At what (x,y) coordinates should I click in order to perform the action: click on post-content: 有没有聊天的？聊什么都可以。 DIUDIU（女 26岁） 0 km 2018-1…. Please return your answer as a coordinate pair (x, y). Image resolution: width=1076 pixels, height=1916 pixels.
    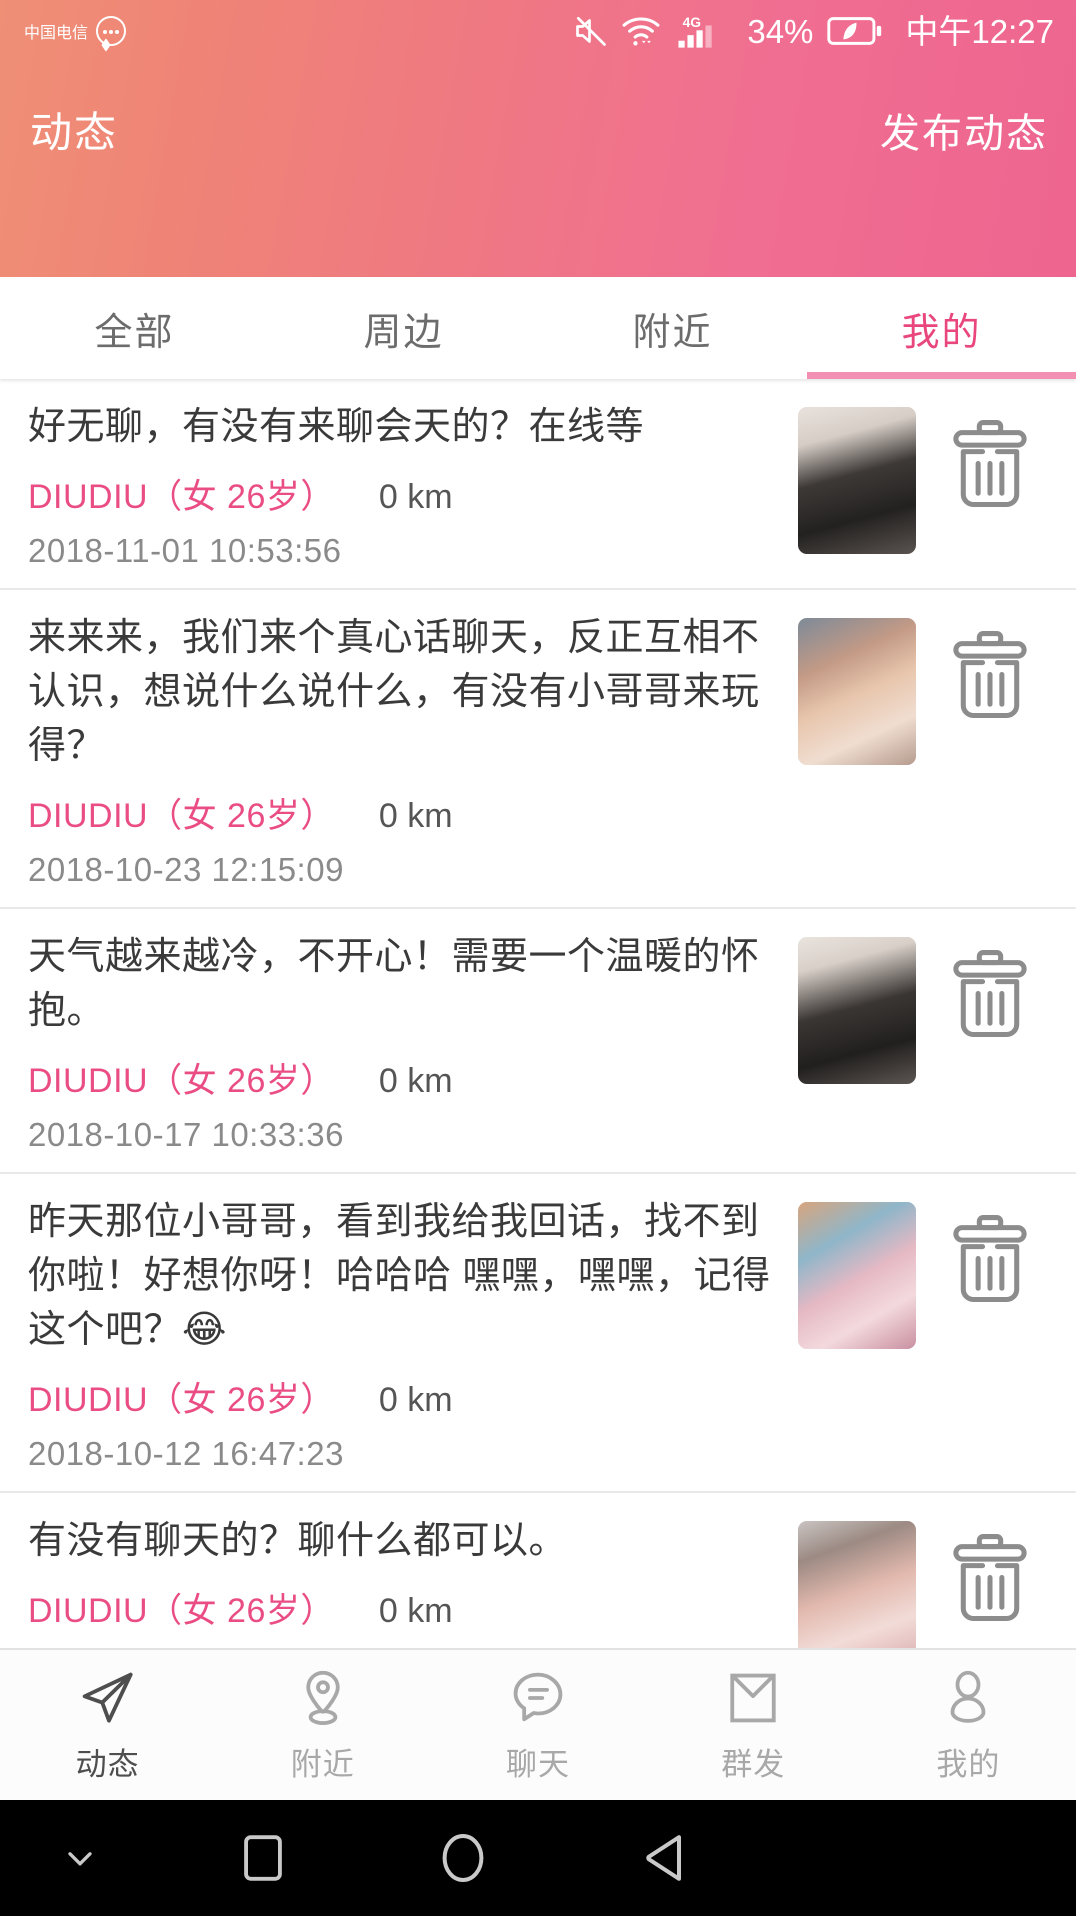
    Looking at the image, I should click on (413, 1581).